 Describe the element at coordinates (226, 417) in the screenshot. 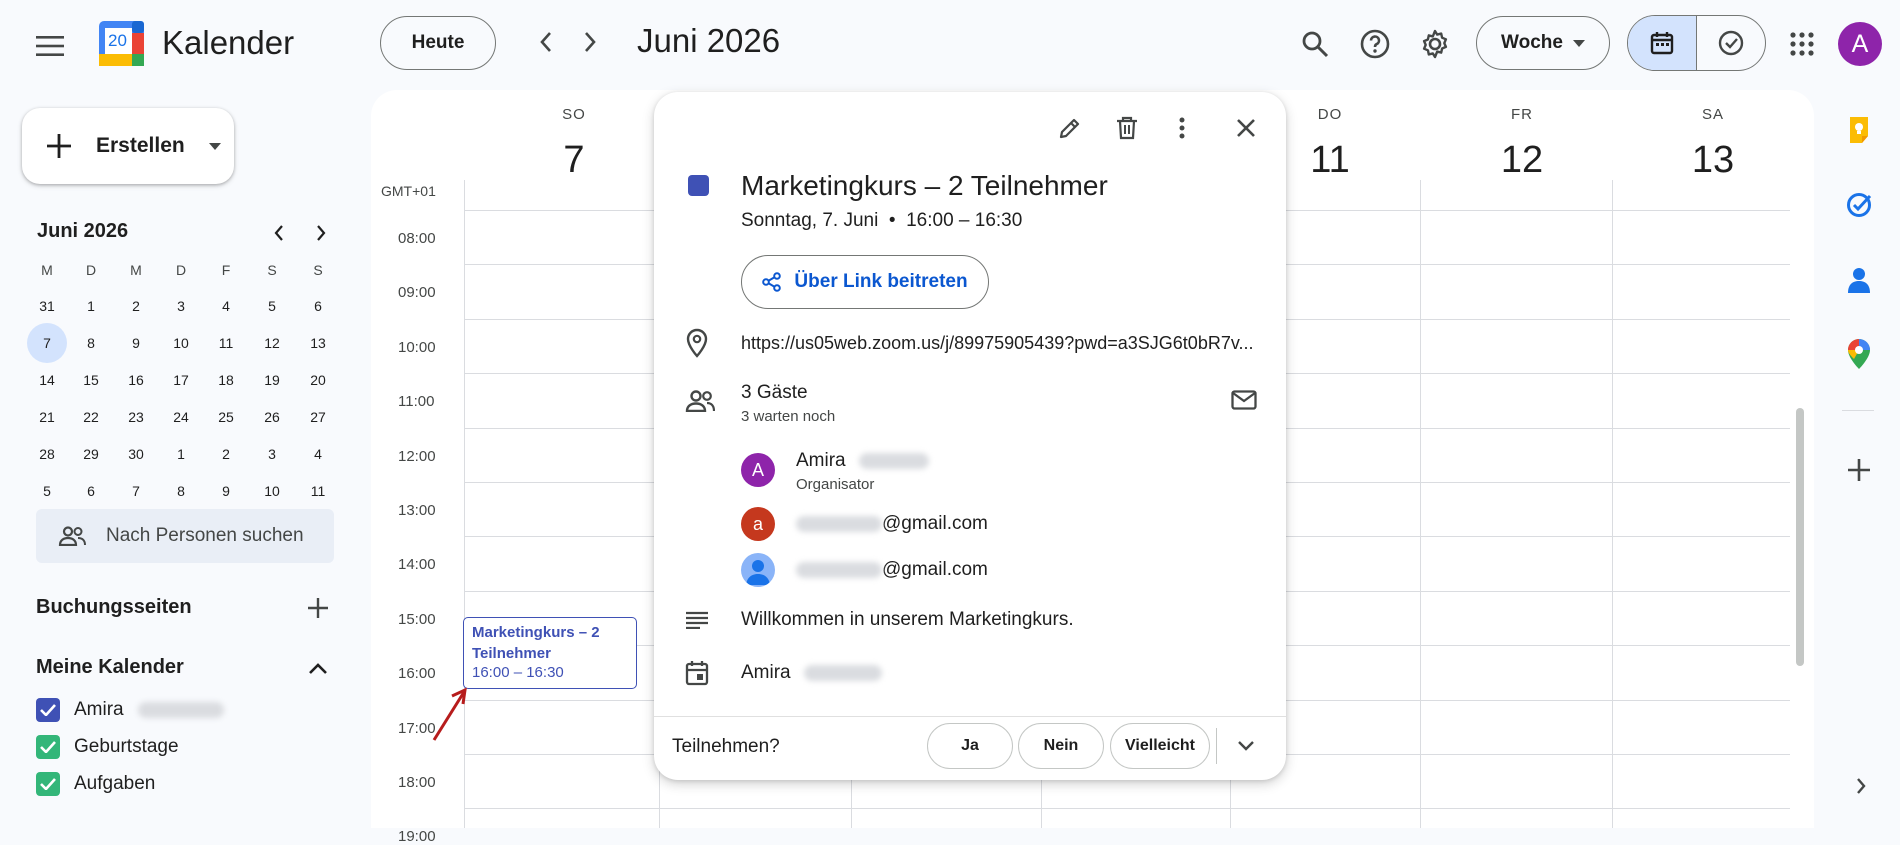

I see `mini-calendar-day: 25` at that location.